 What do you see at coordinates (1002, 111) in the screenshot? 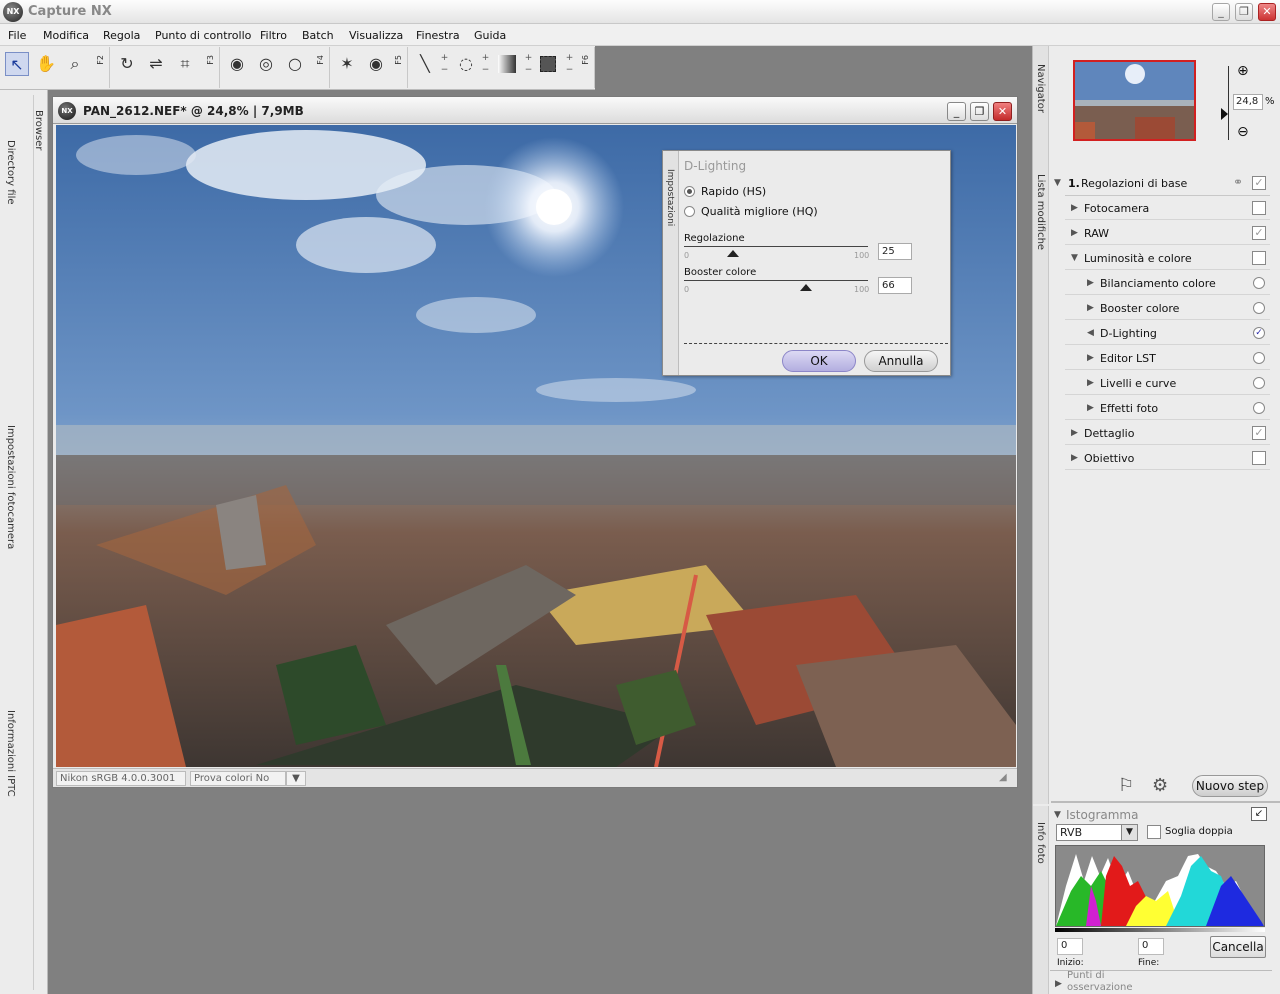
I see `doc-close-button: ✕` at bounding box center [1002, 111].